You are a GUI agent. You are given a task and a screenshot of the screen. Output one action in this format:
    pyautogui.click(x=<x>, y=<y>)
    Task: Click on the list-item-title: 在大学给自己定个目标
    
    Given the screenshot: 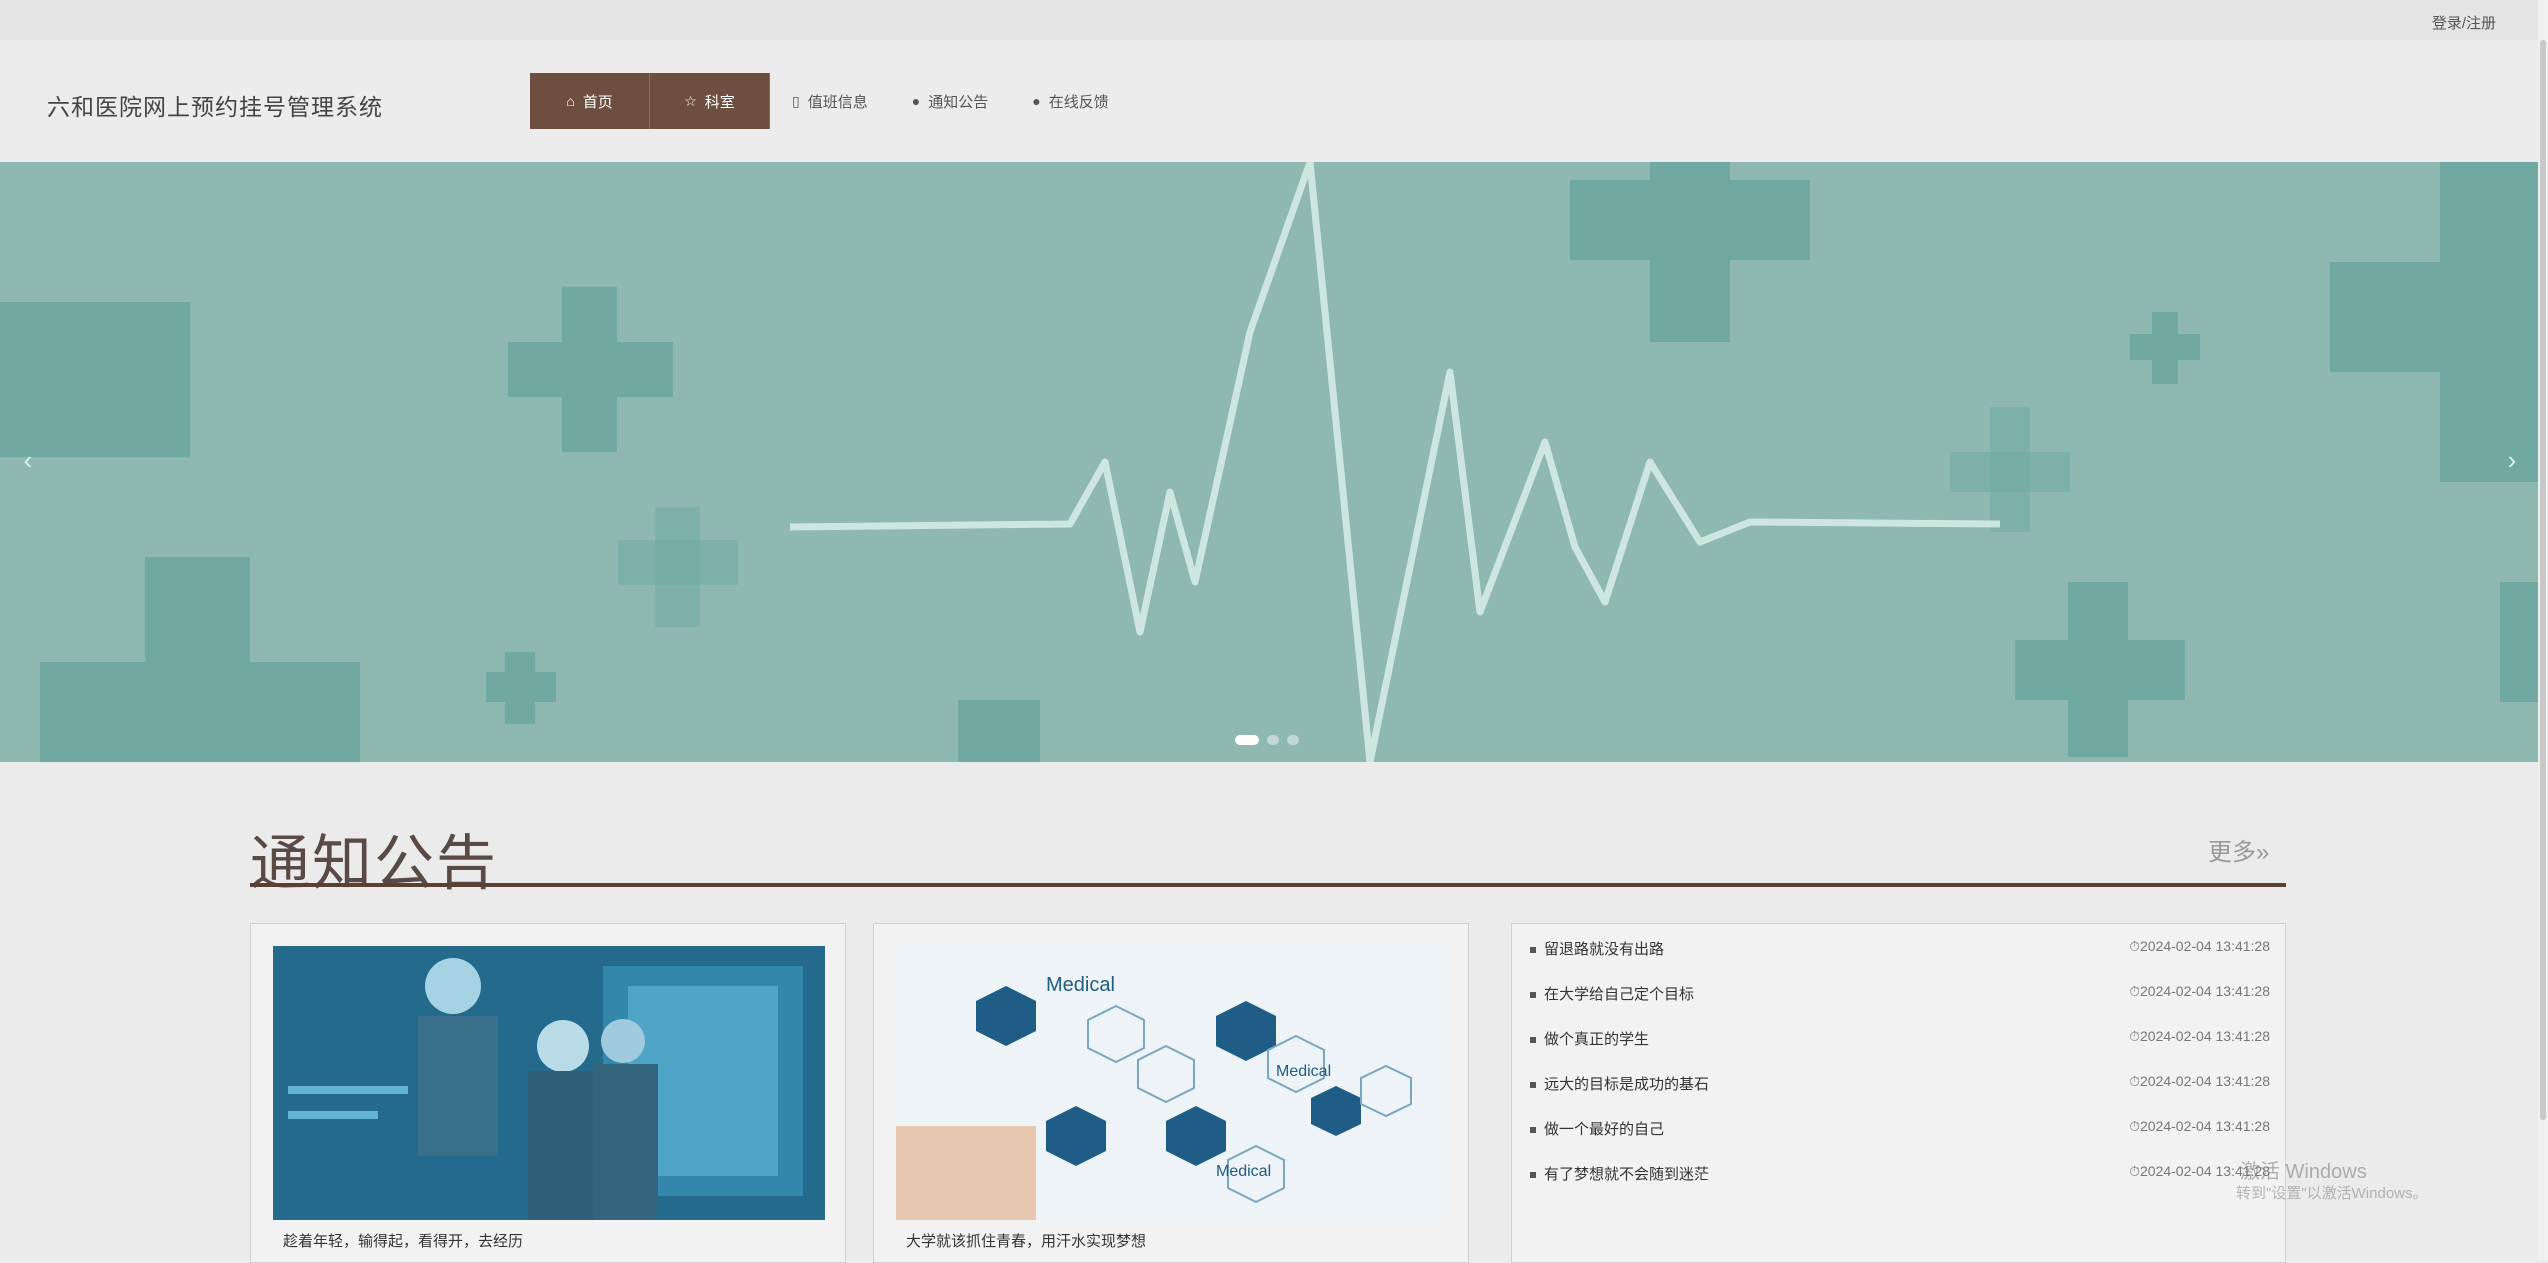 What is the action you would take?
    pyautogui.click(x=1619, y=994)
    